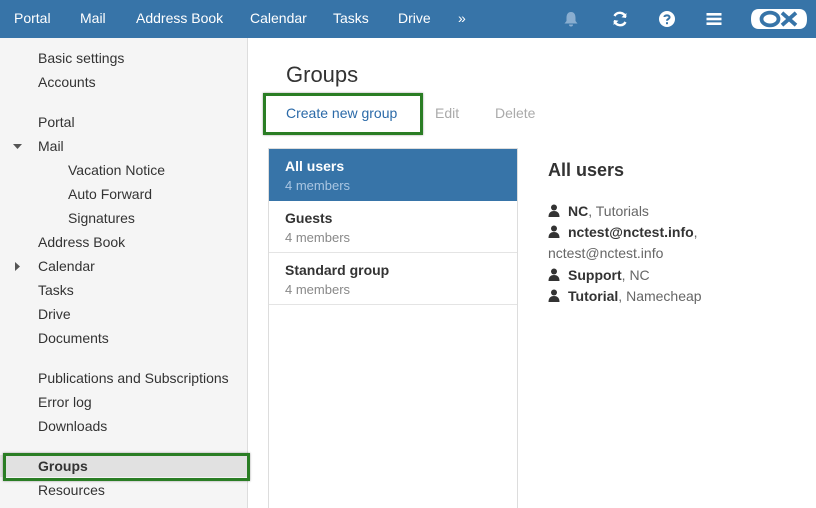 This screenshot has width=816, height=508. Describe the element at coordinates (593, 296) in the screenshot. I see `member-name: Tutorial` at that location.